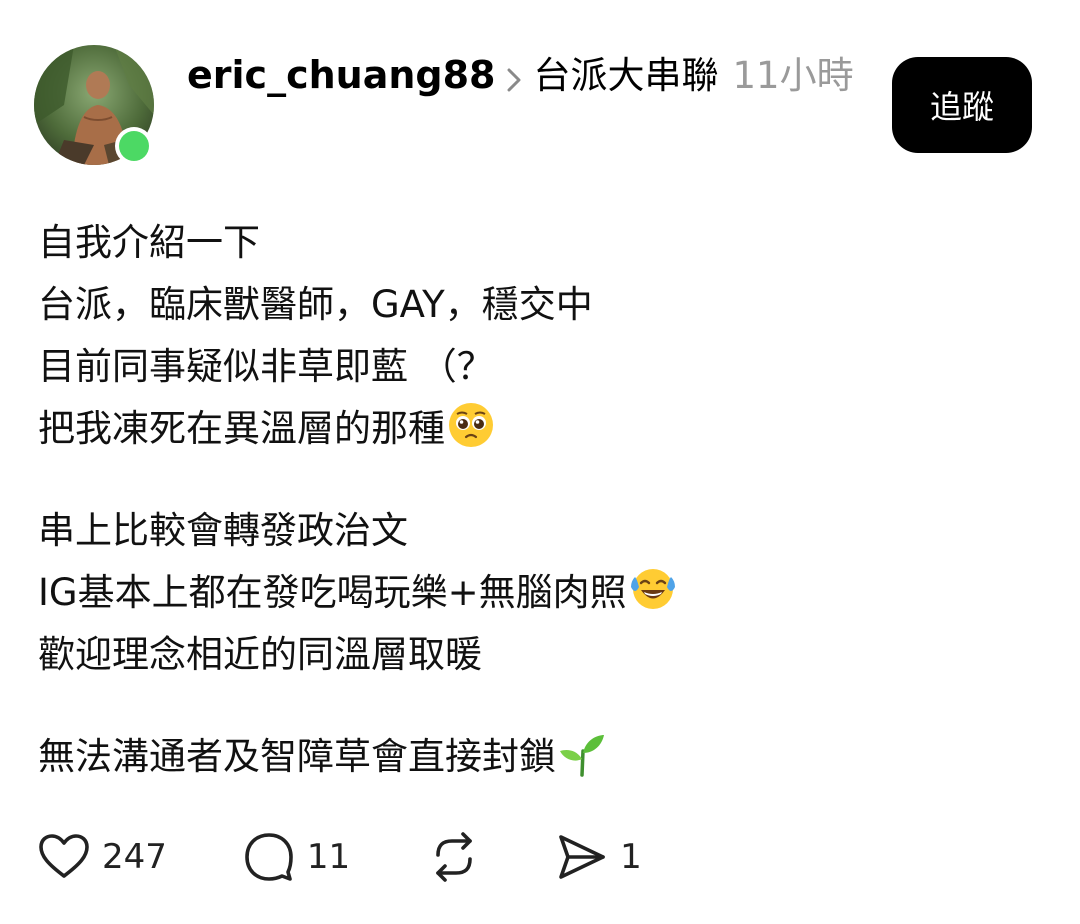 This screenshot has height=924, width=1080. What do you see at coordinates (471, 425) in the screenshot?
I see `pleading-face-emoji` at bounding box center [471, 425].